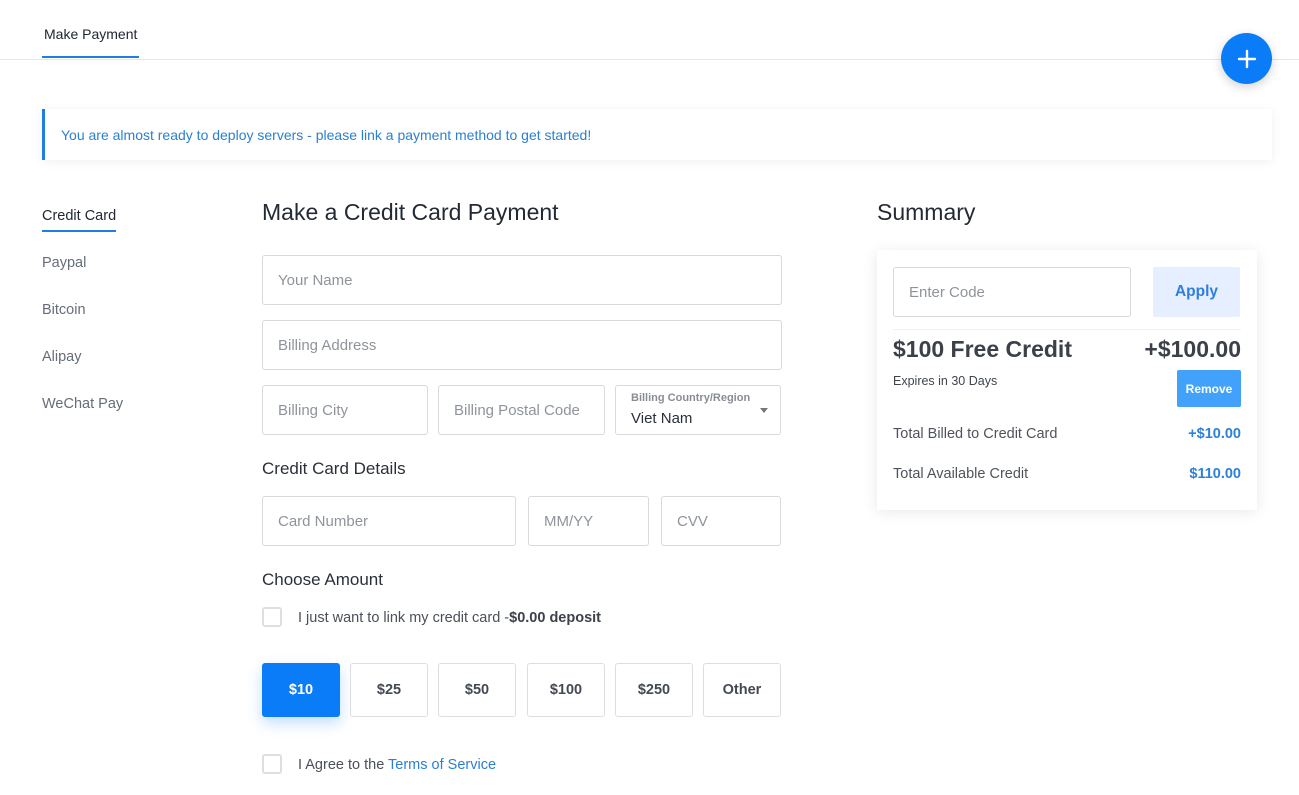 Image resolution: width=1299 pixels, height=795 pixels. What do you see at coordinates (662, 418) in the screenshot?
I see `country-value: Viet Nam` at bounding box center [662, 418].